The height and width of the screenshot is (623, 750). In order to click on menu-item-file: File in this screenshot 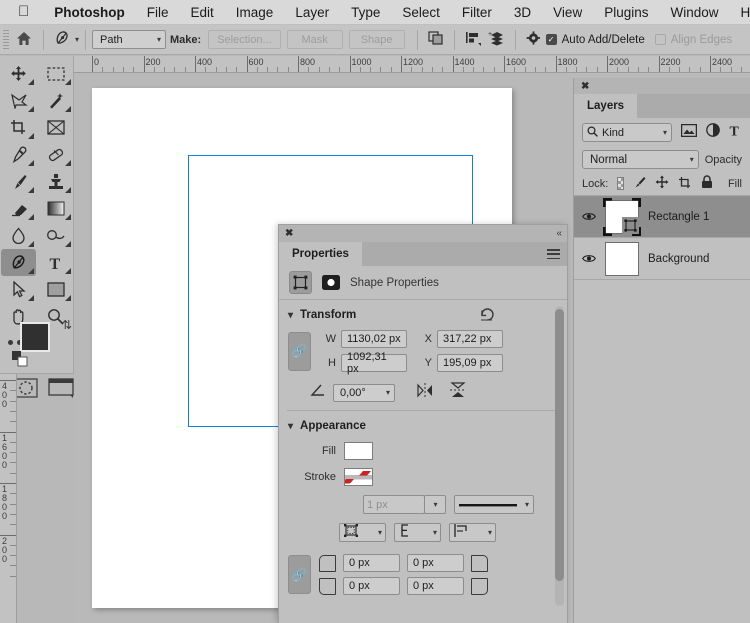, I will do `click(158, 12)`.